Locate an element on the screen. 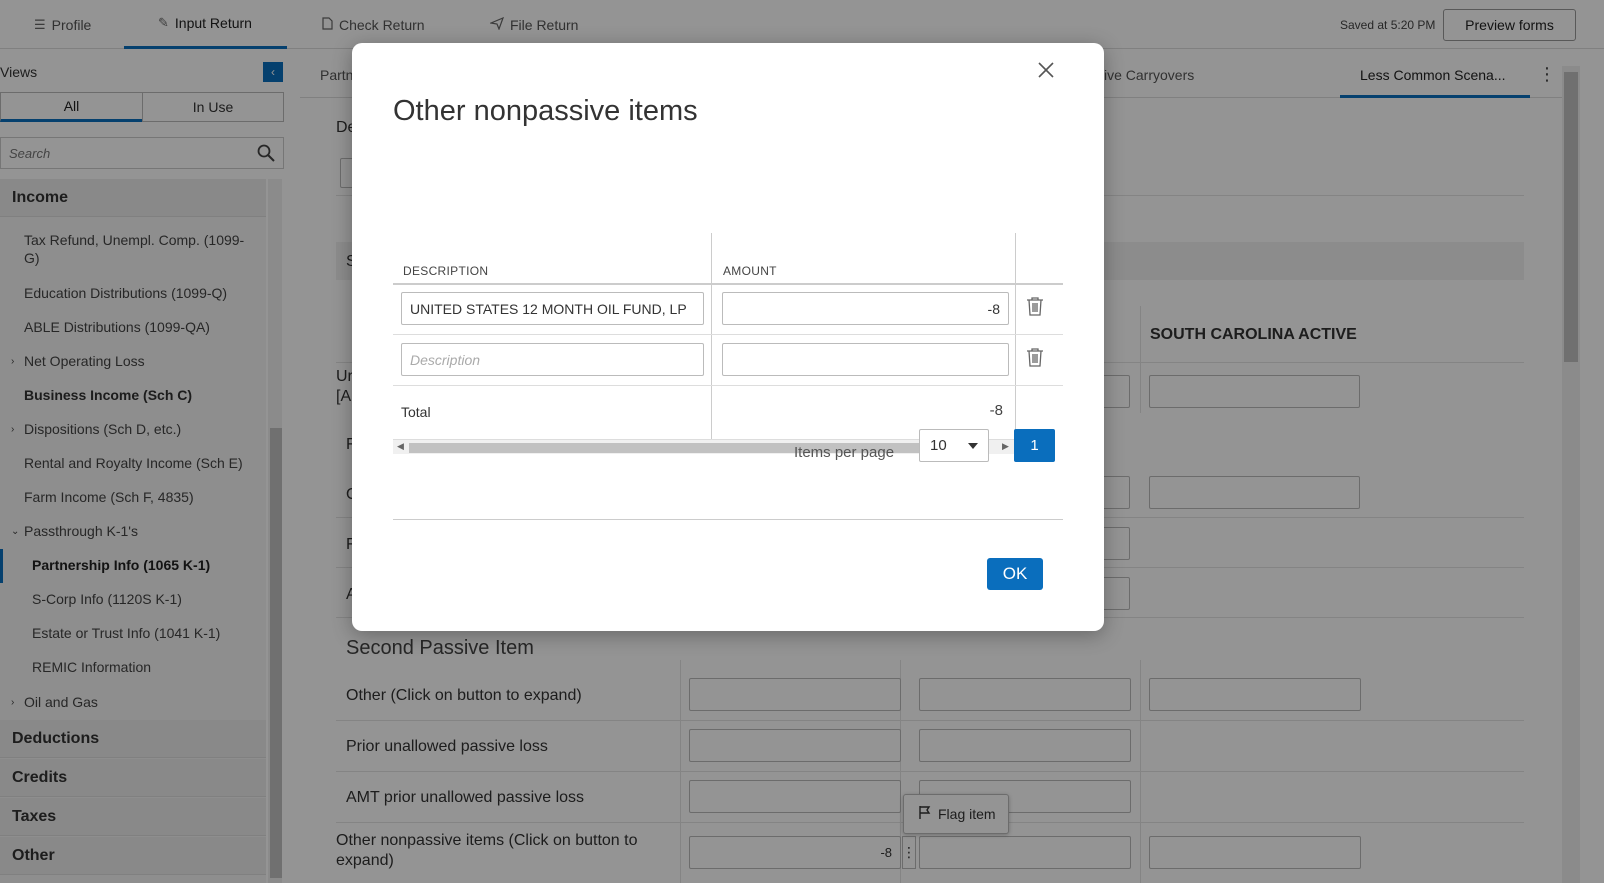  column-header-description: DESCRIPTION is located at coordinates (446, 271).